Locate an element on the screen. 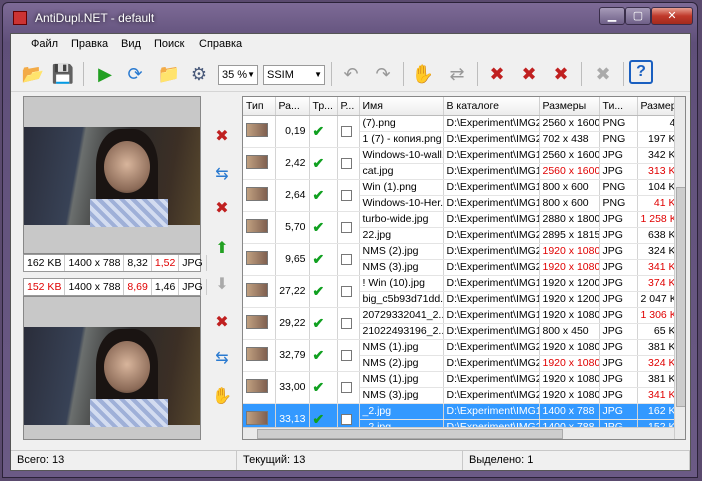 This screenshot has height=481, width=702. status-total: Всего: 13 is located at coordinates (124, 460).